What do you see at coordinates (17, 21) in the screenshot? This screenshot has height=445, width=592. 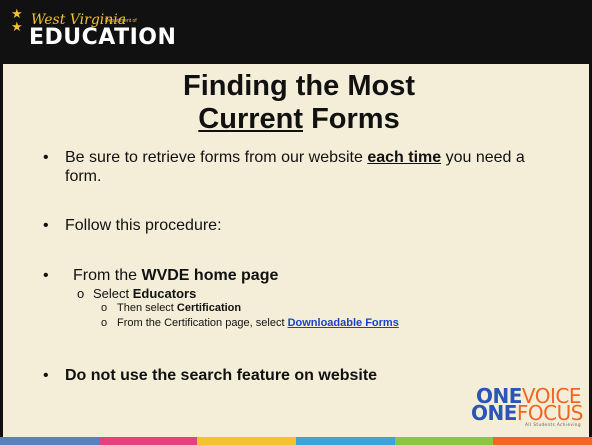 I see `stars-icon: ★ ★` at bounding box center [17, 21].